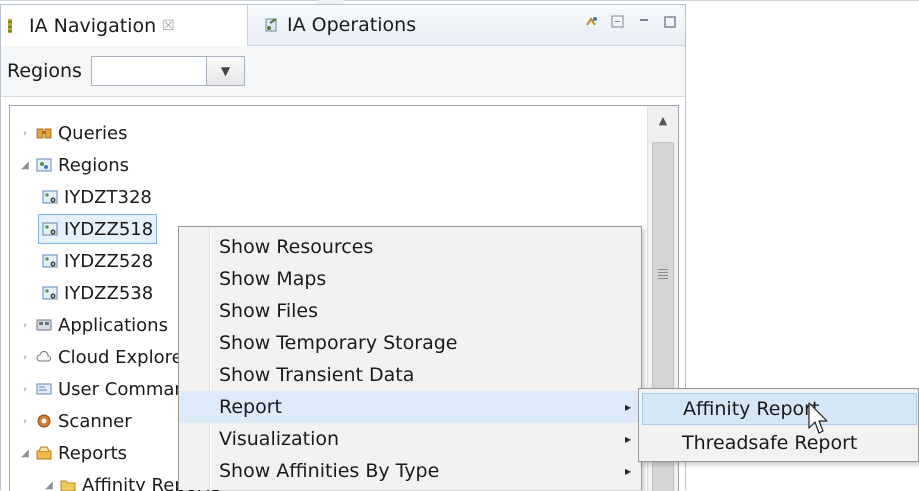  Describe the element at coordinates (68, 484) in the screenshot. I see `folder-icon` at that location.